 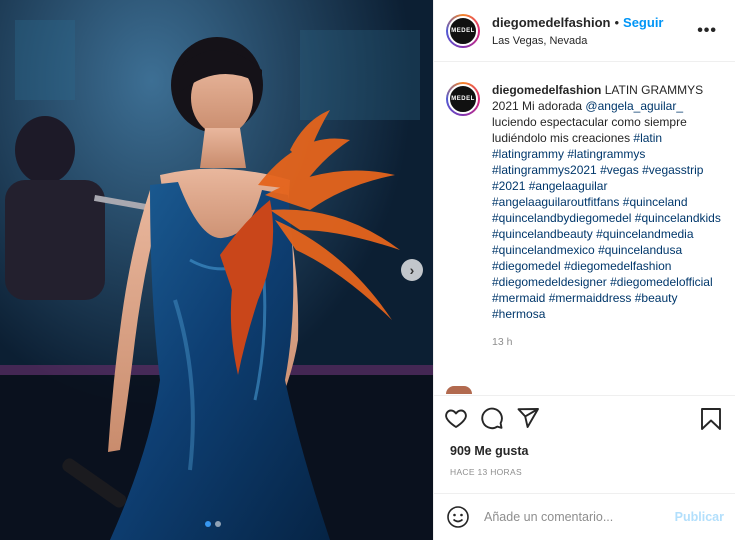 I want to click on hashtag-link: #beauty, so click(x=656, y=298).